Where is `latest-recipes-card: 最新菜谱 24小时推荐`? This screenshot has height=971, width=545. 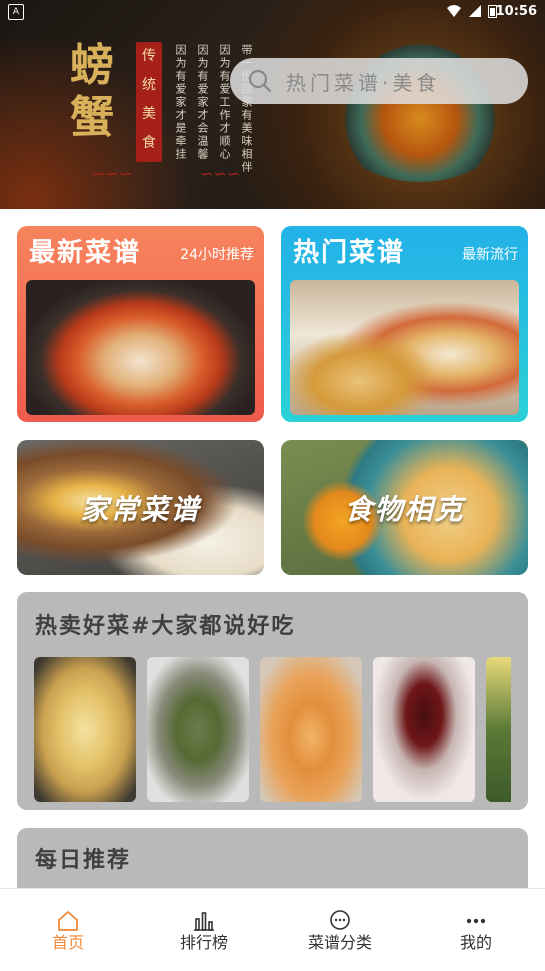 latest-recipes-card: 最新菜谱 24小时推荐 is located at coordinates (140, 324).